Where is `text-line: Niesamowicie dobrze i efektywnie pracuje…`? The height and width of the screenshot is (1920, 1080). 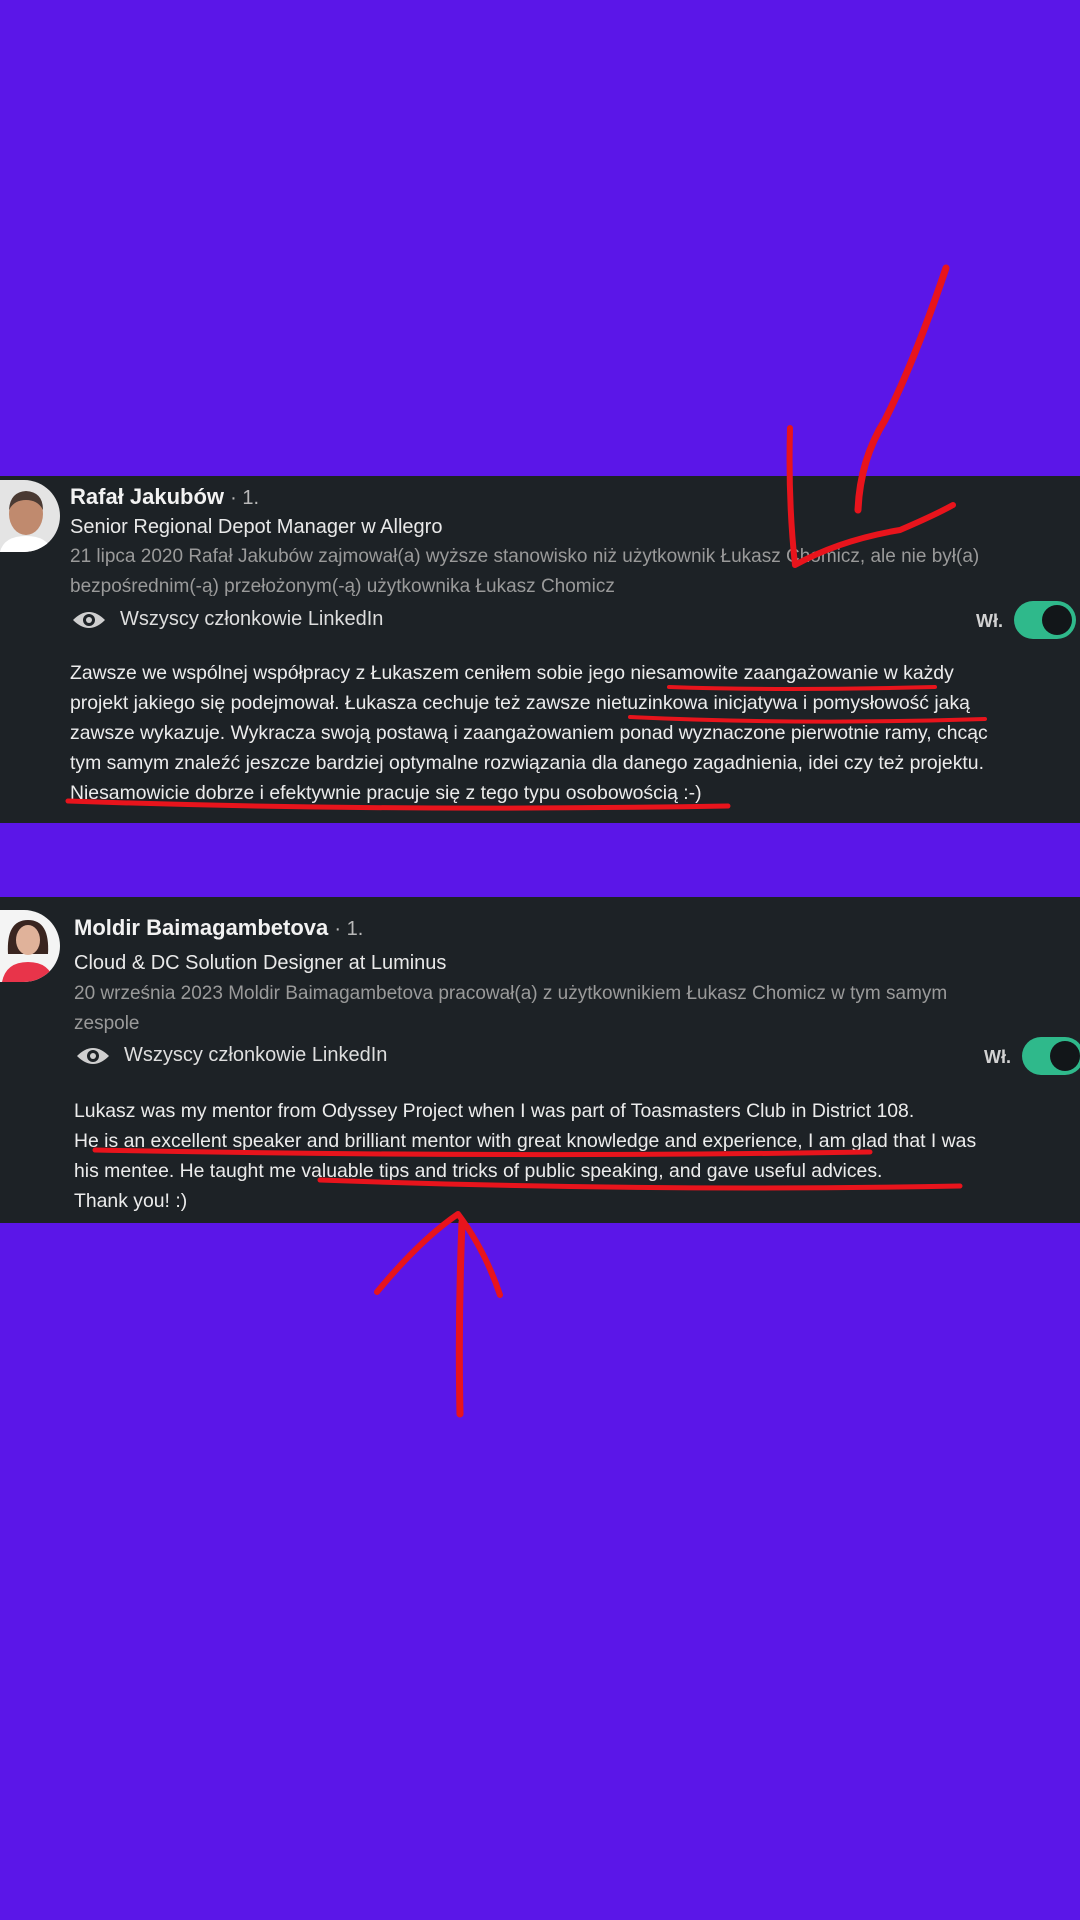
text-line: Niesamowicie dobrze i efektywnie pracuje… is located at coordinates (386, 793).